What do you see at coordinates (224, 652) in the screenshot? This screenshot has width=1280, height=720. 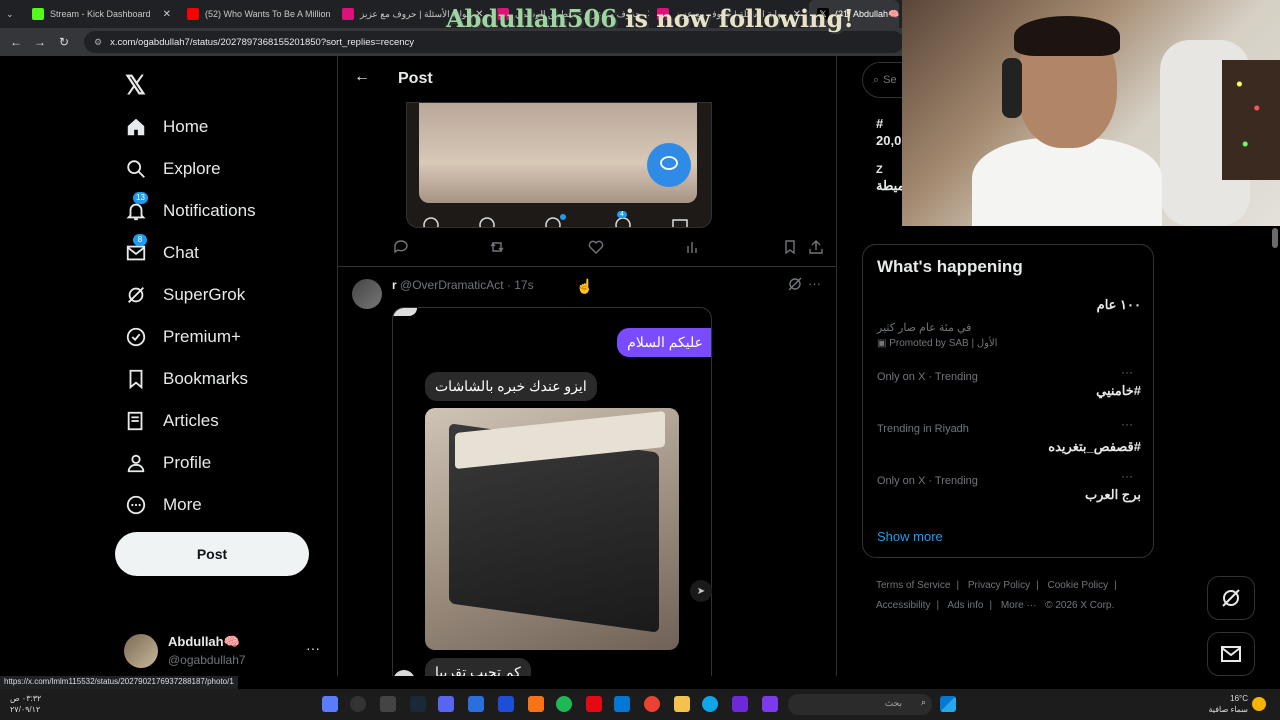 I see `account-switcher: Abdullah🧠 @ogabdullah7 ···` at bounding box center [224, 652].